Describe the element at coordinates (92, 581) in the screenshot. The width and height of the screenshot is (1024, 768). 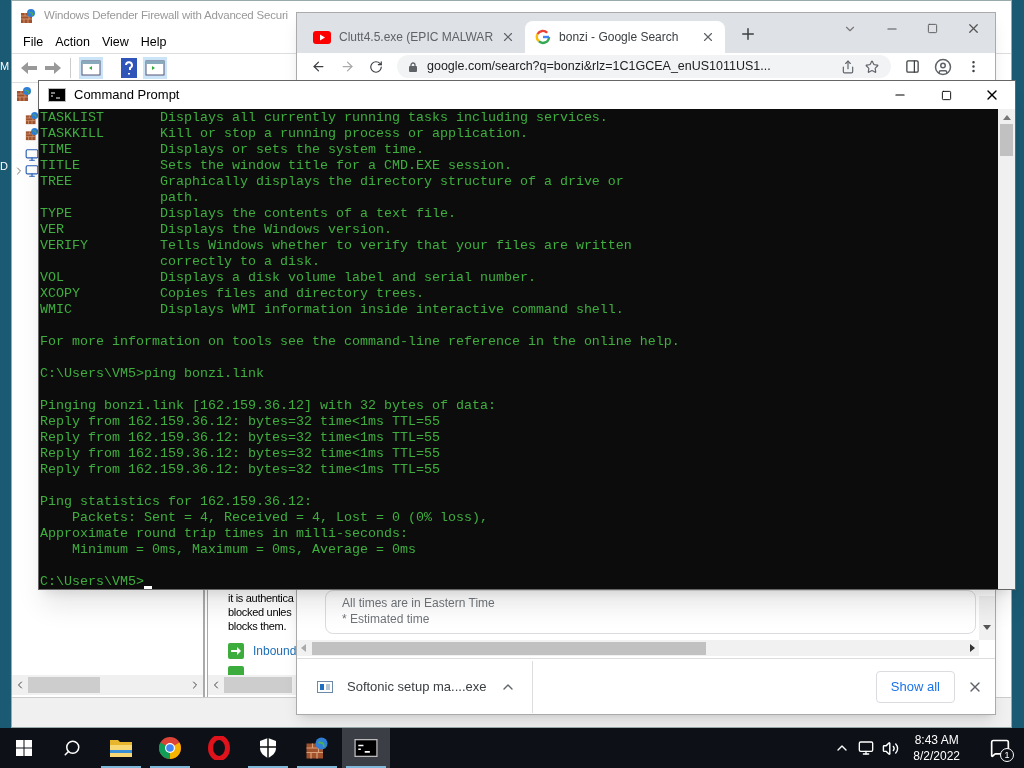
I see `console-line: C:\Users\VM5>` at that location.